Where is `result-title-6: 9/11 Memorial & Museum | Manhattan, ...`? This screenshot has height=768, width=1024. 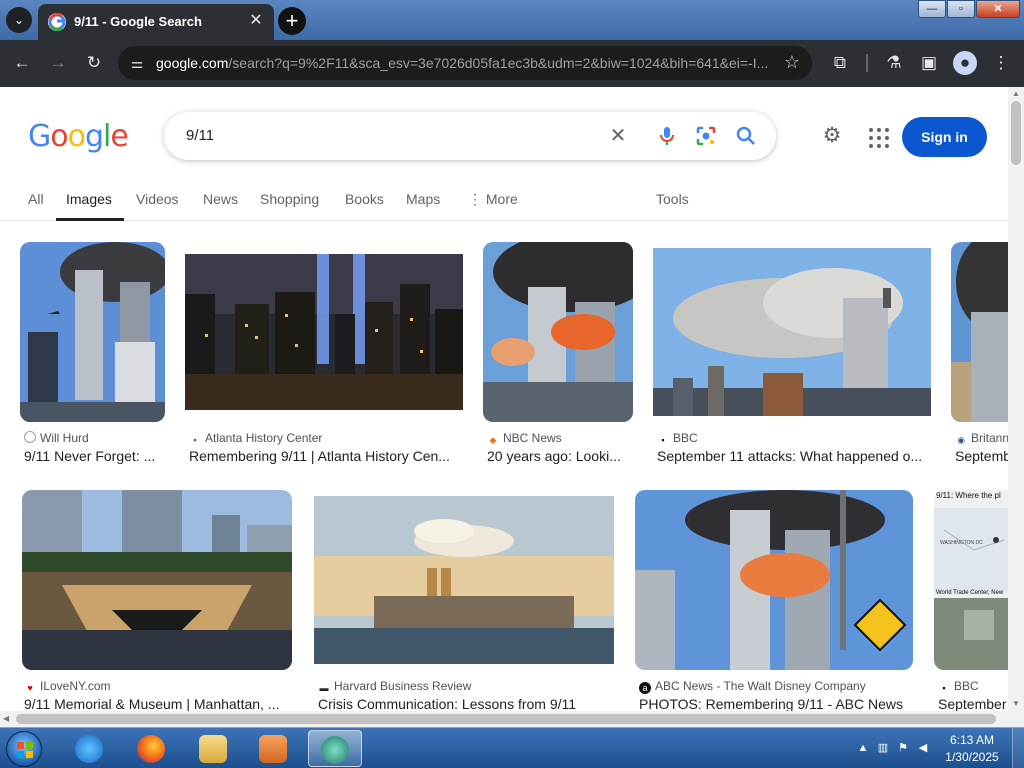 result-title-6: 9/11 Memorial & Museum | Manhattan, ... is located at coordinates (156, 703).